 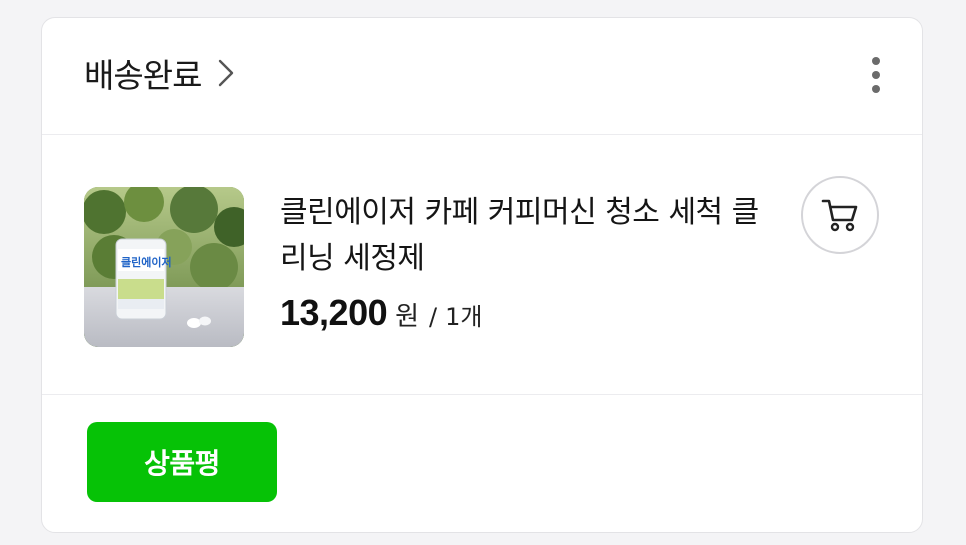 I want to click on write-review-button: 상품평, so click(x=182, y=462).